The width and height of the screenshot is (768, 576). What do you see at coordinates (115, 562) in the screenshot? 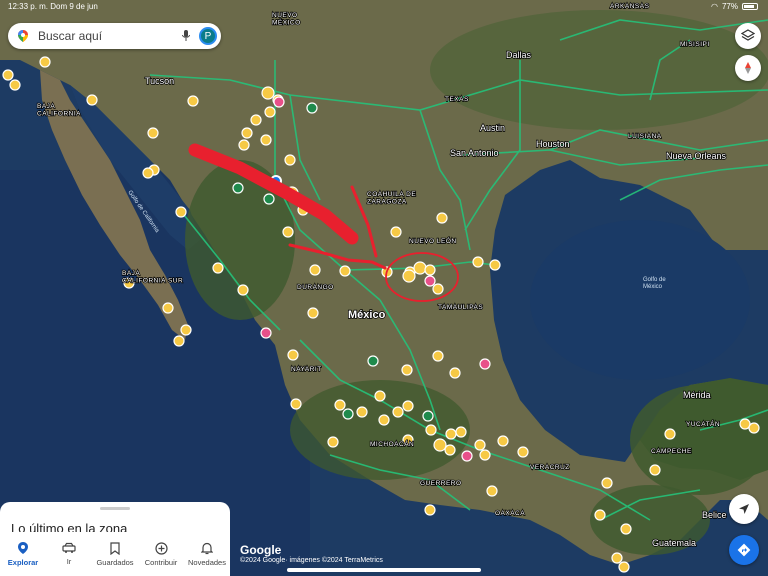
I see `tab-label: Guardados` at bounding box center [115, 562].